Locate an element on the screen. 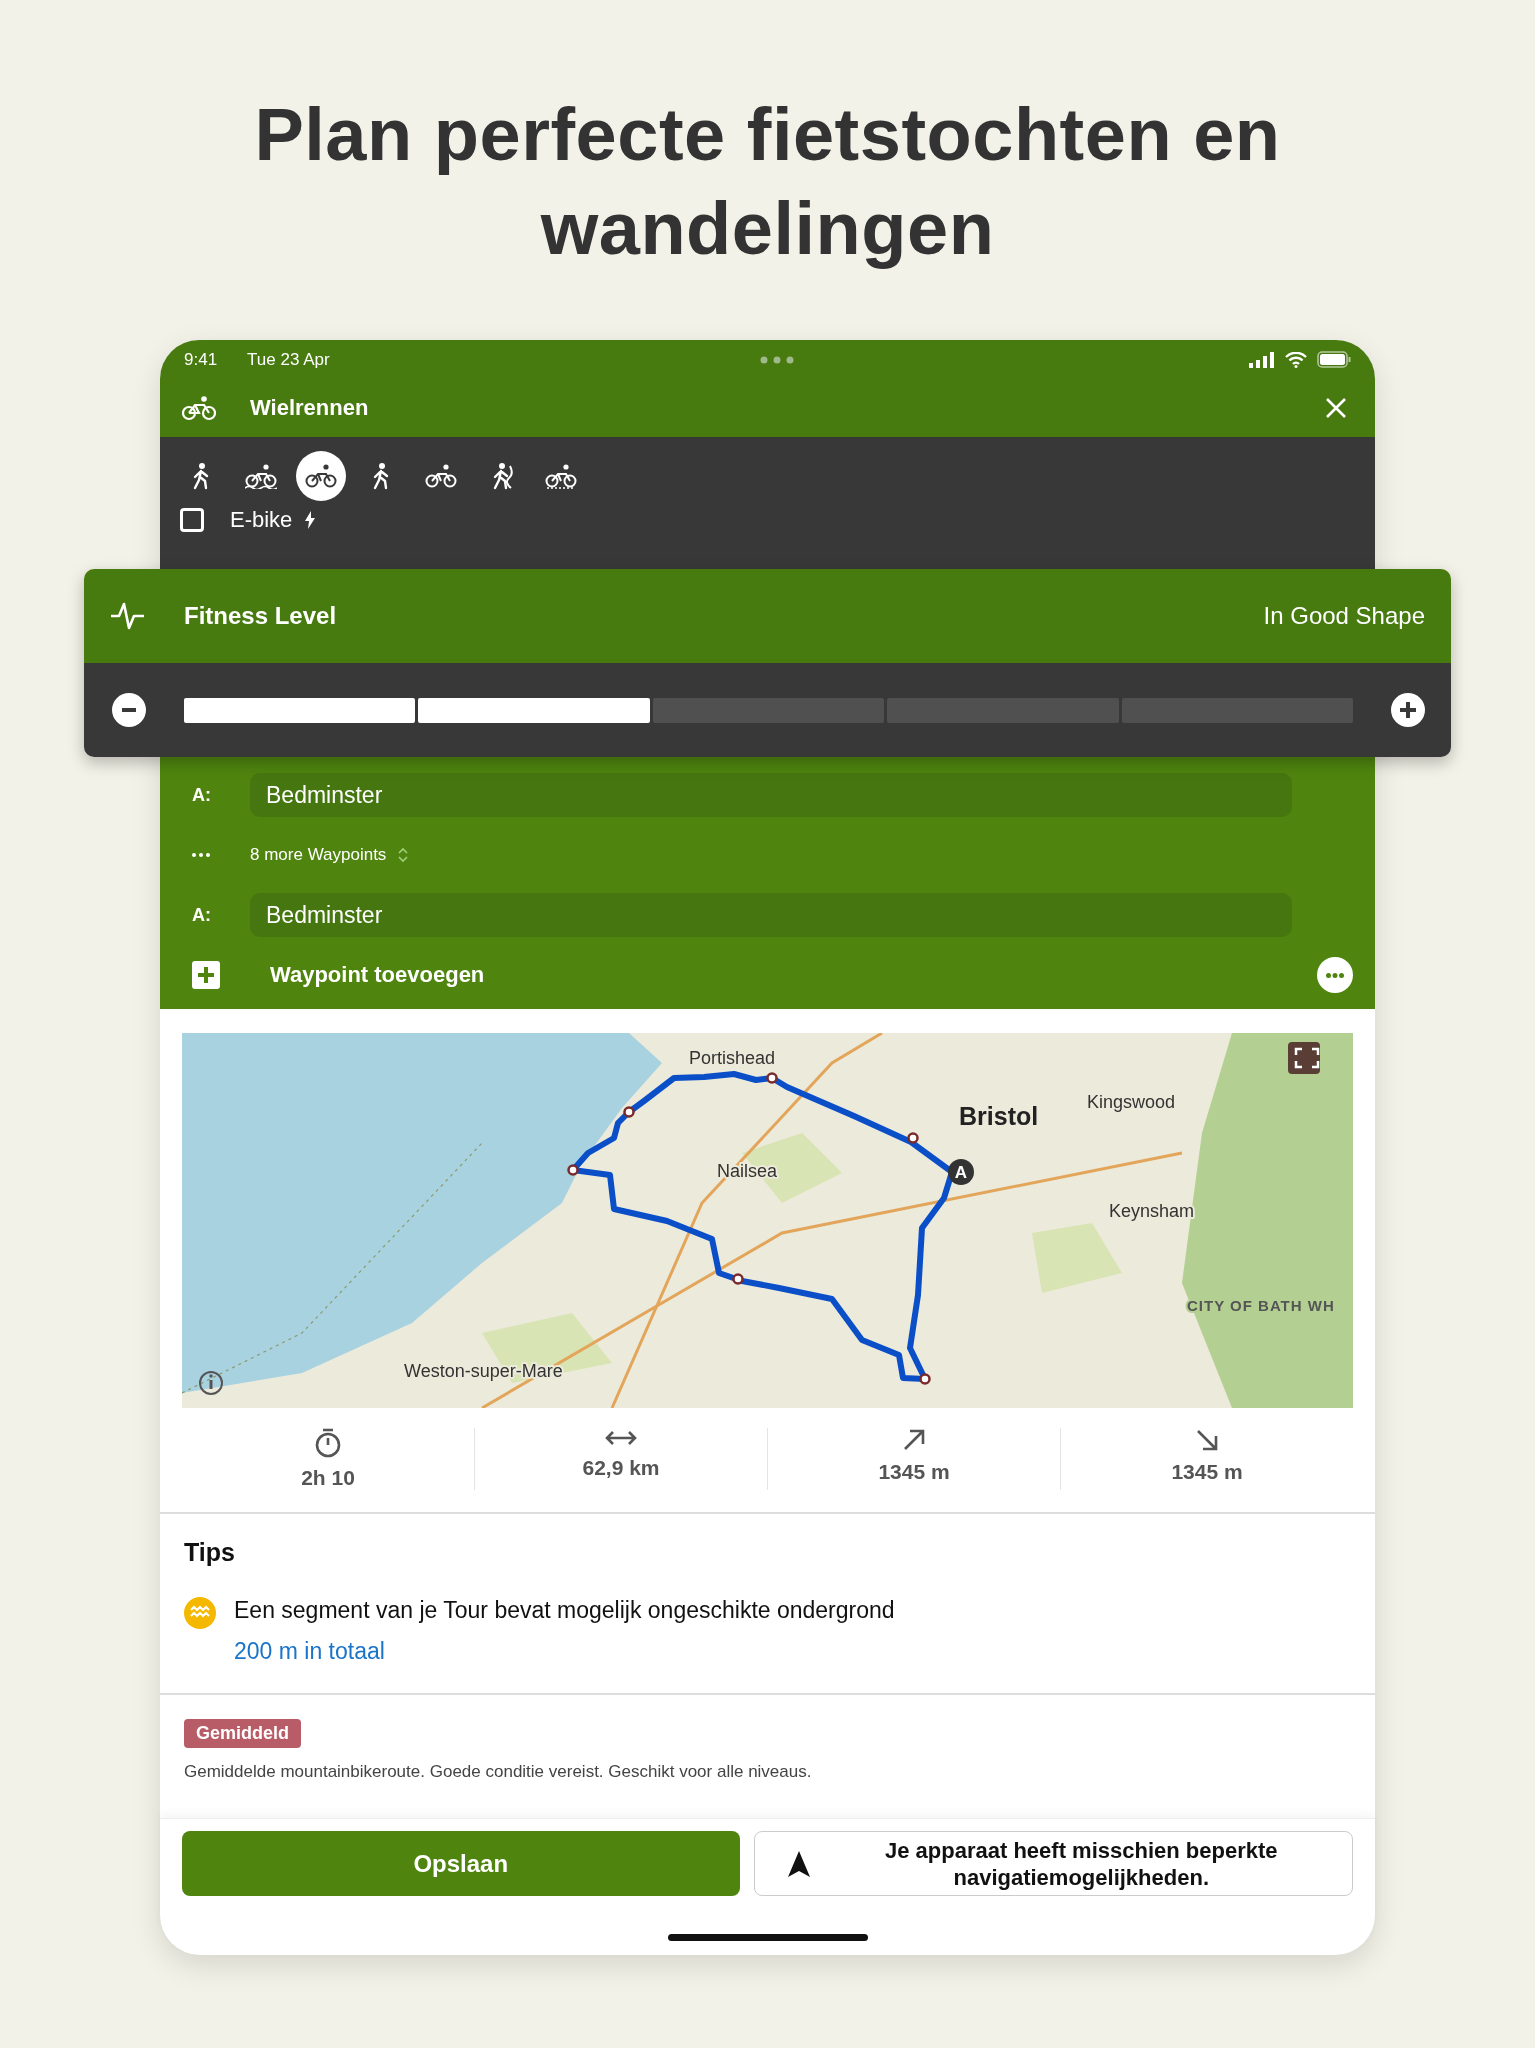 The height and width of the screenshot is (2048, 1535). warning-surface-icon is located at coordinates (200, 1613).